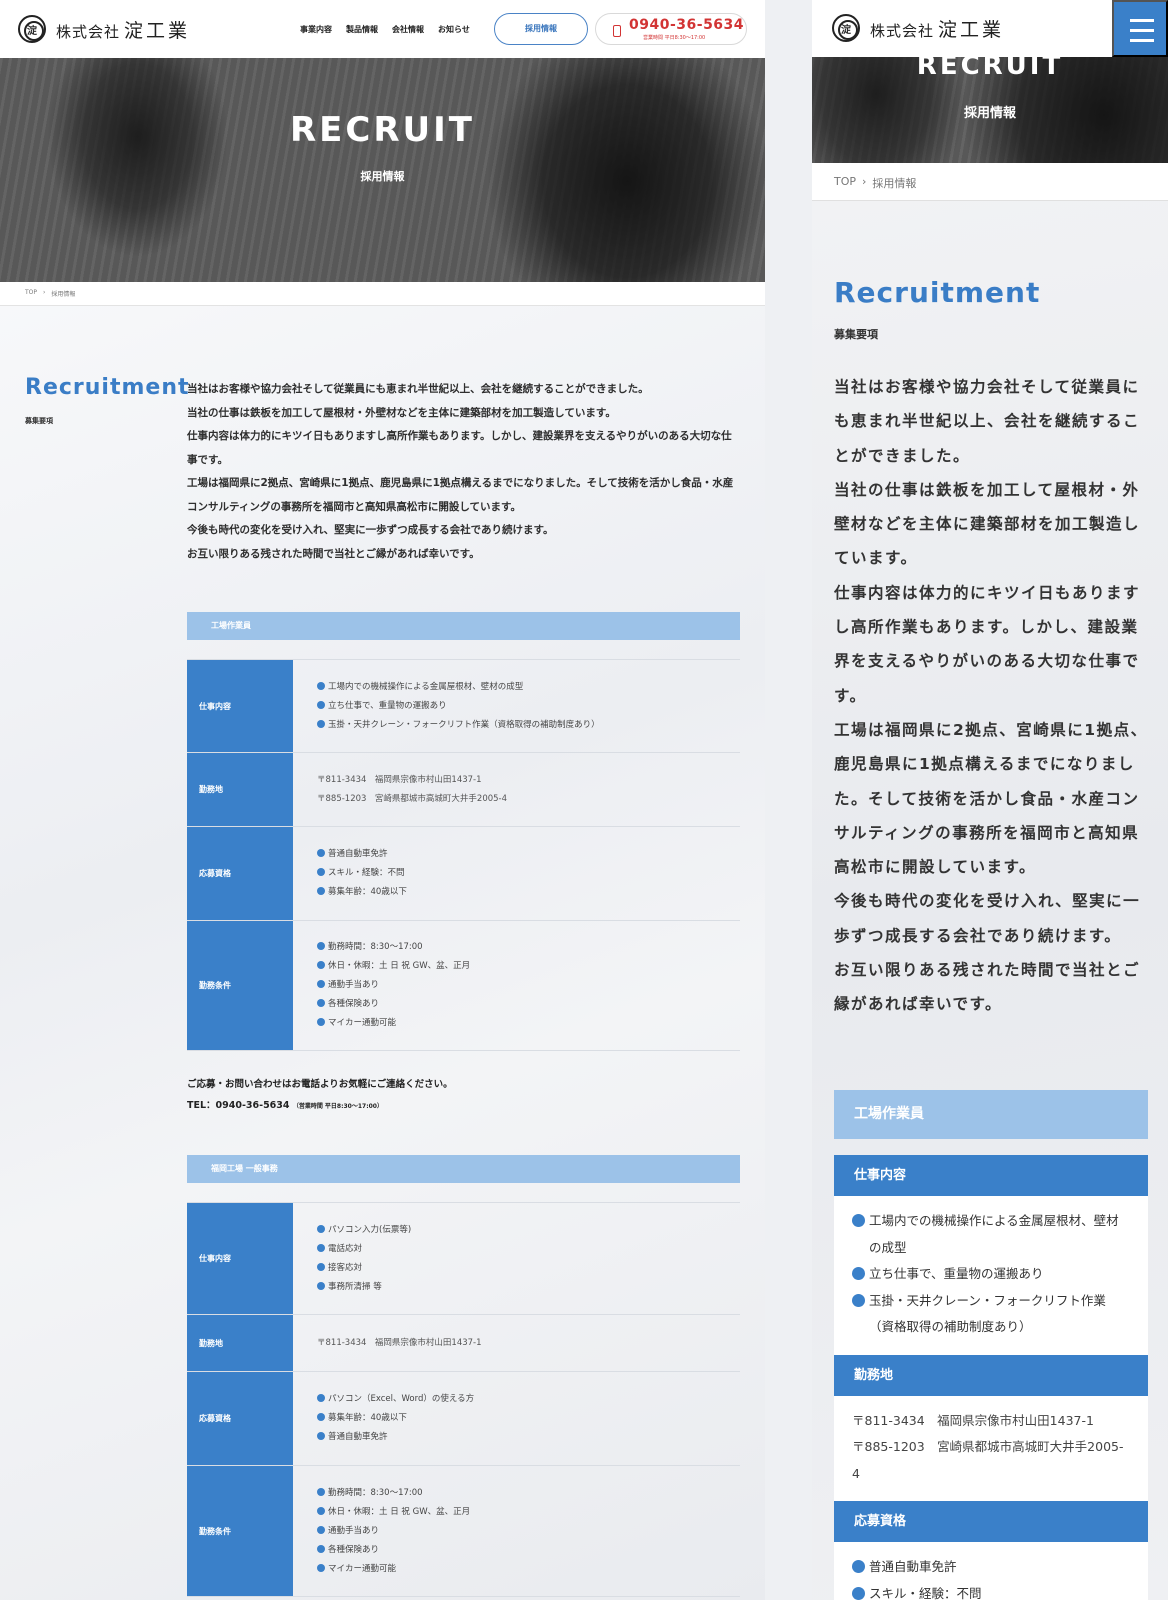 The height and width of the screenshot is (1600, 1168). I want to click on contact-tel-link: TEL：0940-36-5634, so click(238, 1105).